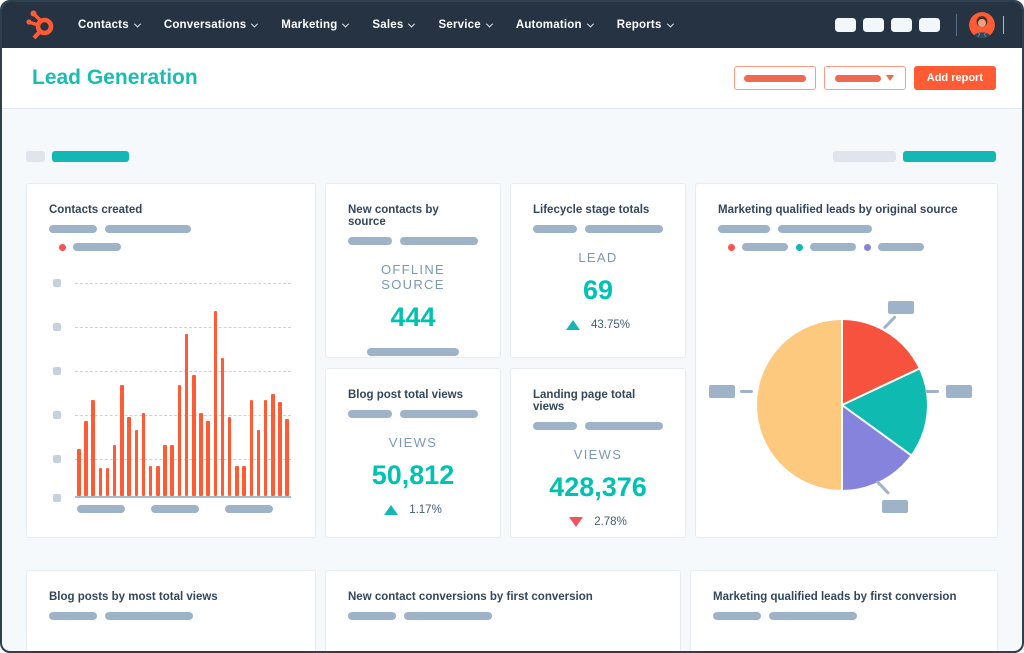 This screenshot has height=653, width=1024. I want to click on pie-chart, so click(842, 405).